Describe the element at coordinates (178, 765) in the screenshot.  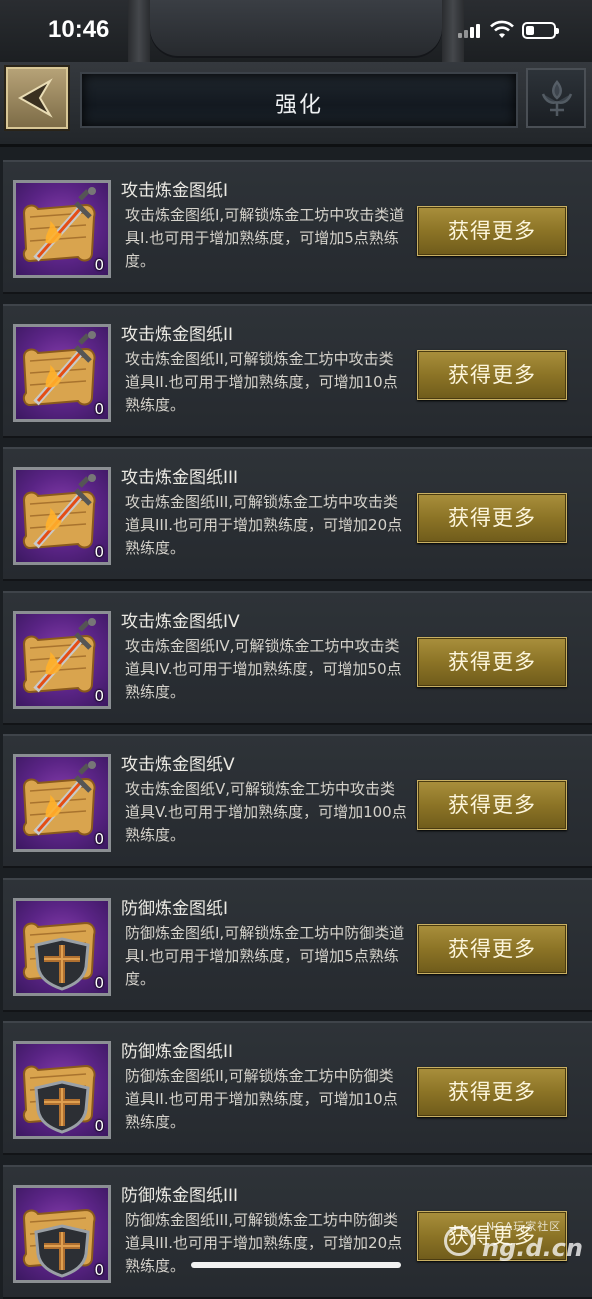
I see `item-name: 攻击炼金图纸V` at that location.